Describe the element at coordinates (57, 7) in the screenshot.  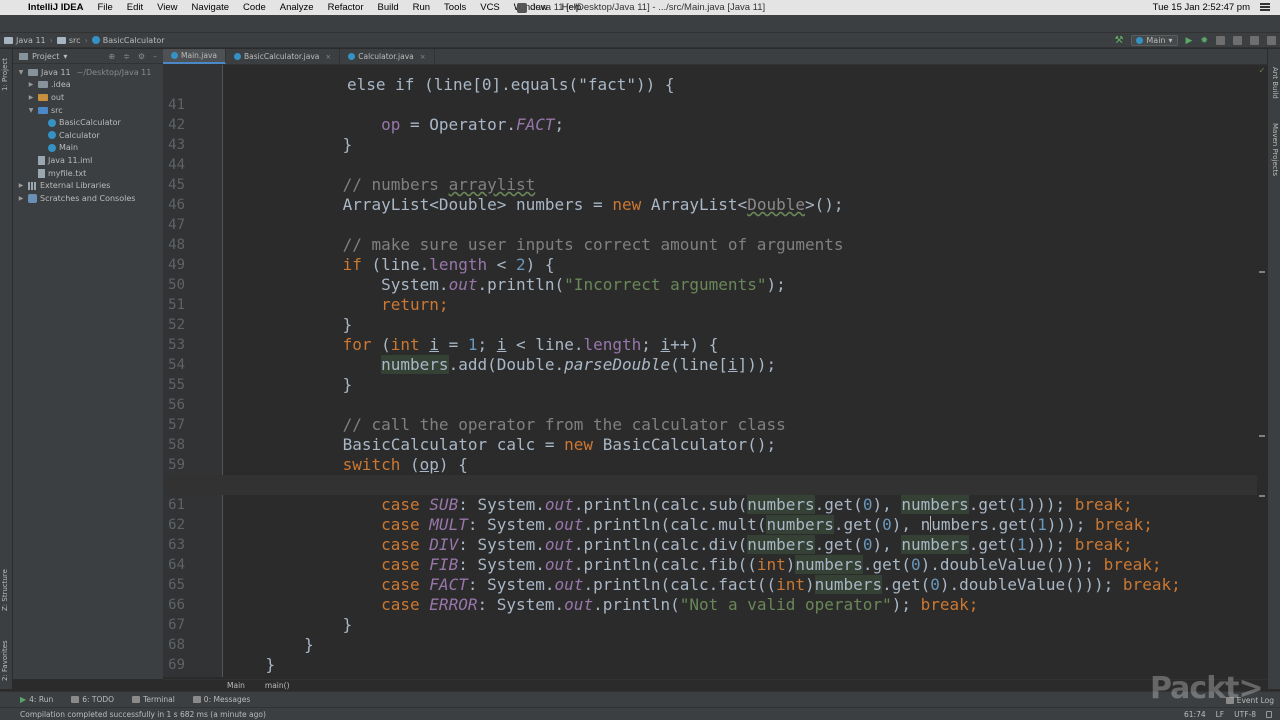
I see `menu-app-name: IntelliJ IDEA` at that location.